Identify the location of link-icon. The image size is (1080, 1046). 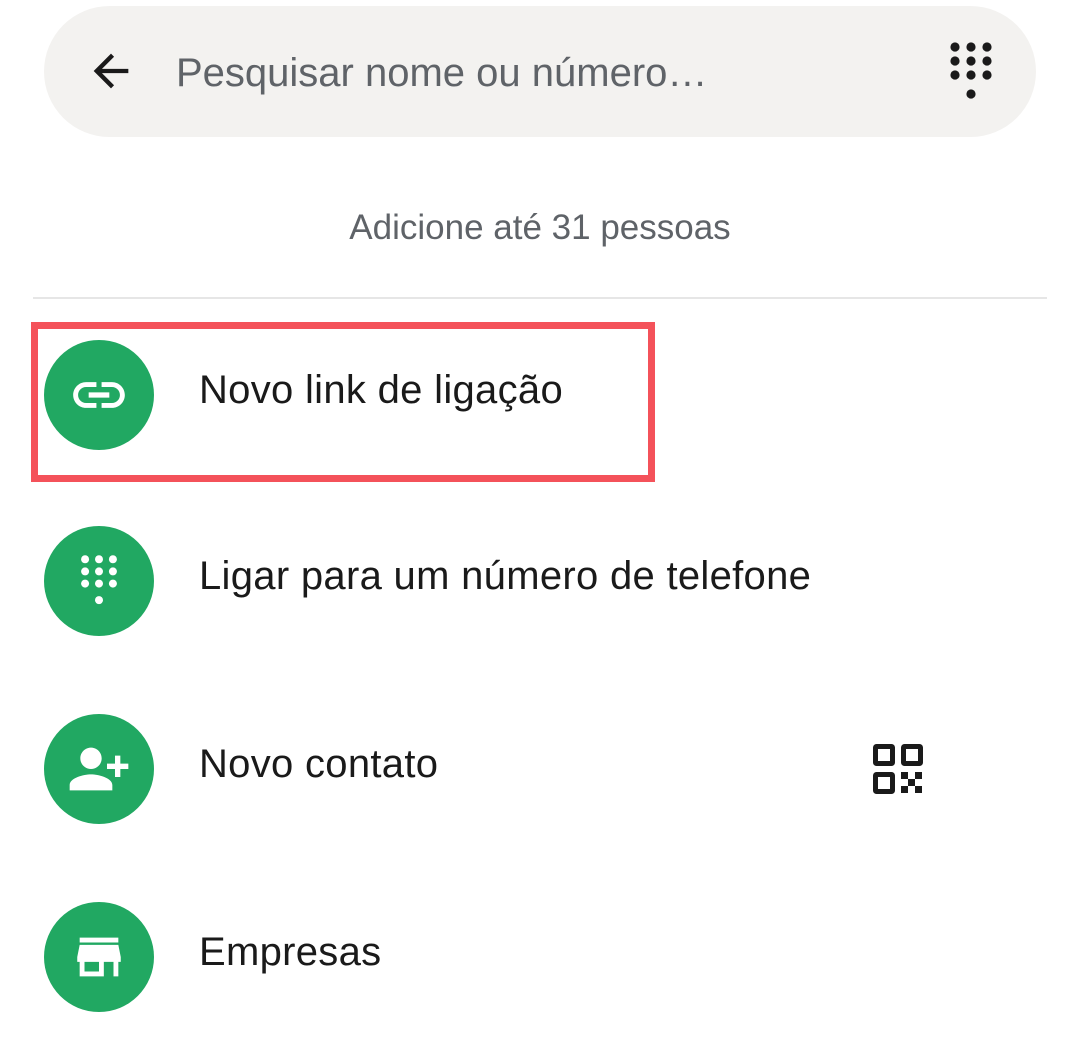
(99, 395).